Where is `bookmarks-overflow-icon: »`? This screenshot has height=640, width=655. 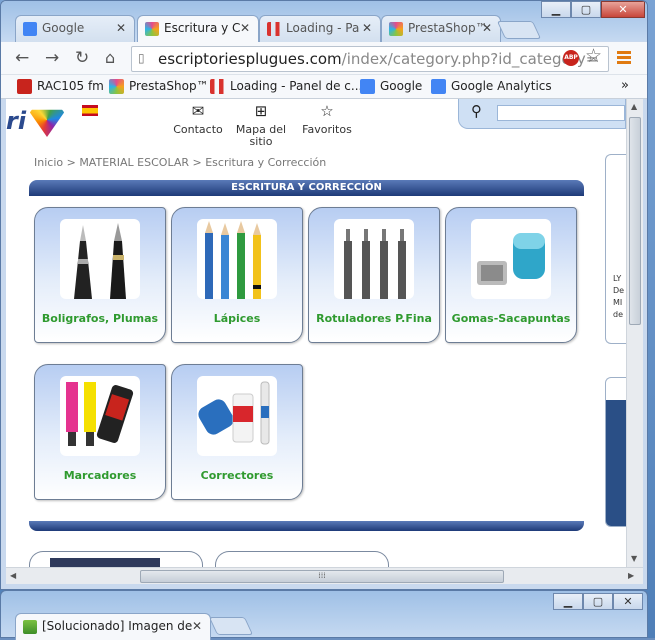
bookmarks-overflow-icon: » is located at coordinates (625, 85).